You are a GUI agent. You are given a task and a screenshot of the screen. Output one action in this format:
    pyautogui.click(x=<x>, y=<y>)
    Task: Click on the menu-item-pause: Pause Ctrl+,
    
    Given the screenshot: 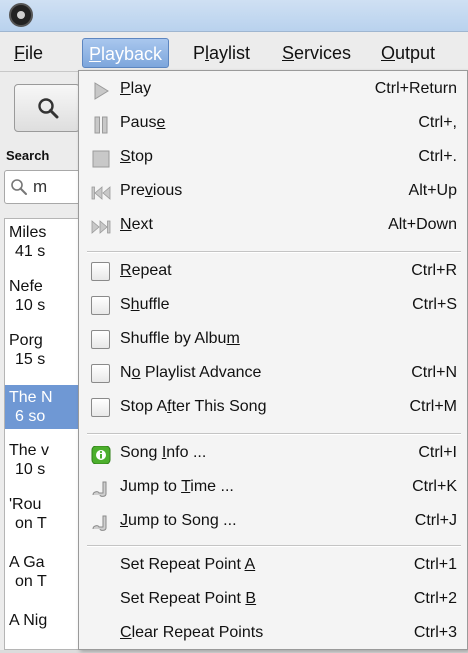 What is the action you would take?
    pyautogui.click(x=273, y=125)
    